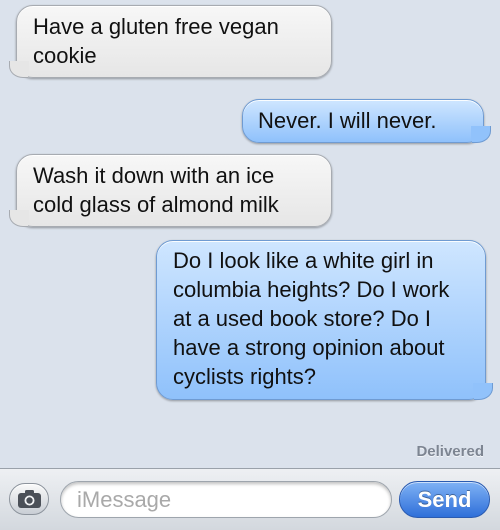 This screenshot has height=530, width=500. I want to click on camera-button, so click(29, 499).